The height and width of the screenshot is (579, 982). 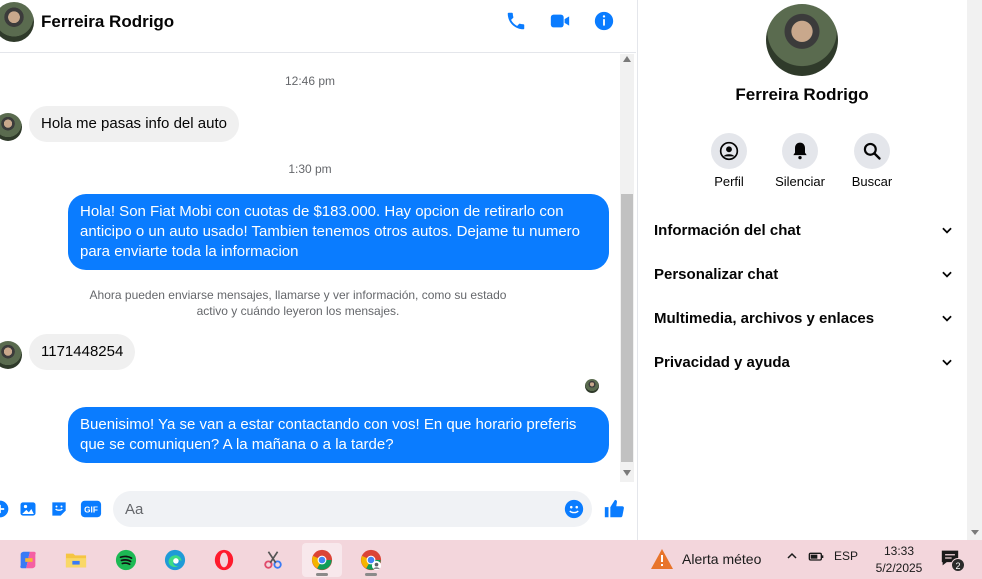 I want to click on clock-date: 5/2/2025, so click(x=899, y=568).